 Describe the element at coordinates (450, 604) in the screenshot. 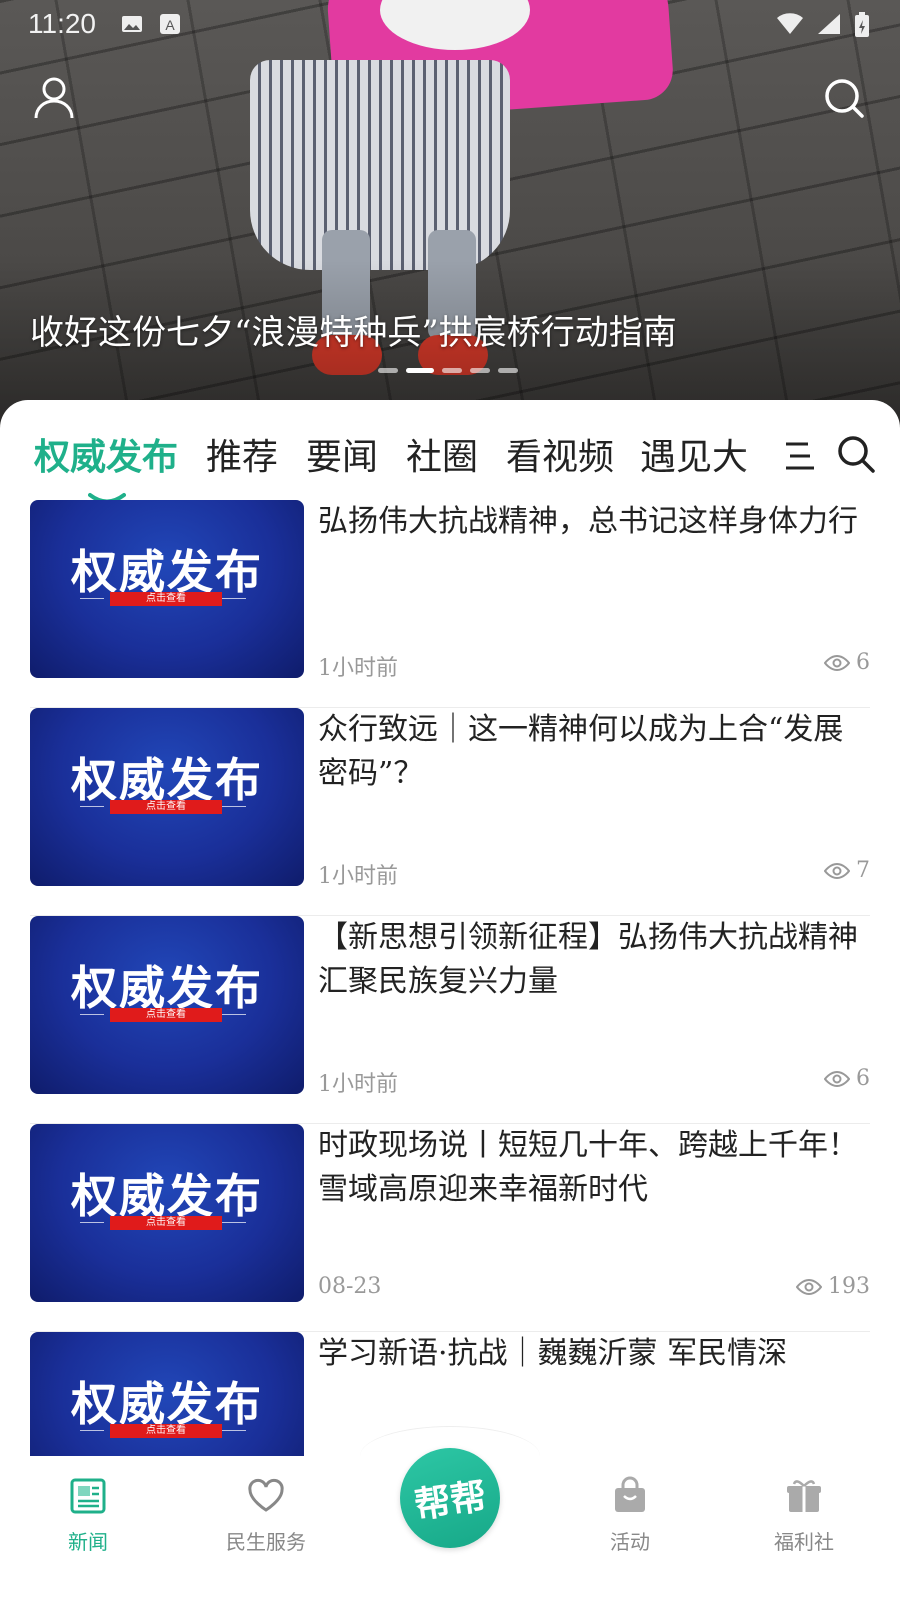

I see `list-item: 权威发布 点击查看 弘扬伟大抗战精神，总书记这样身体力行 1小时前 6` at that location.